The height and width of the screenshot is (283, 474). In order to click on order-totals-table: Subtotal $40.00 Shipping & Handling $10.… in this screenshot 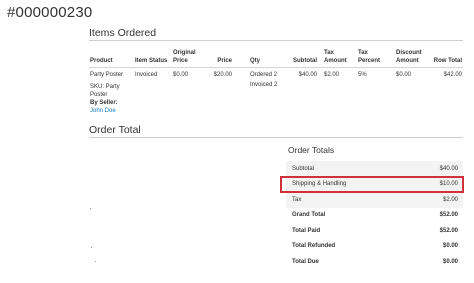, I will do `click(374, 215)`.